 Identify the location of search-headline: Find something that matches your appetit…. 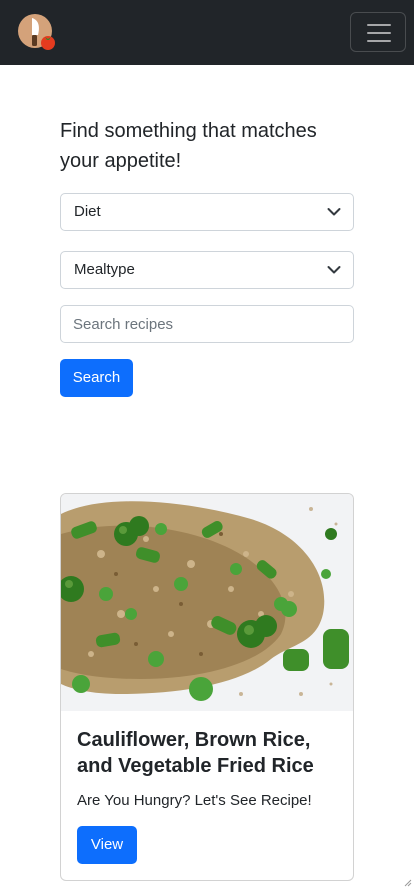
(188, 146).